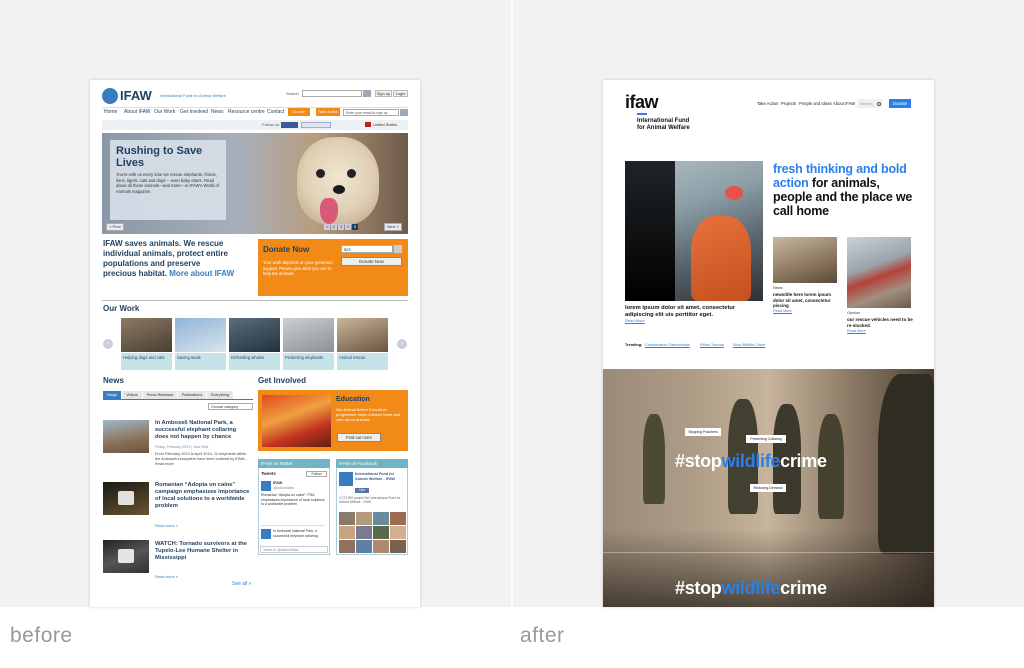 This screenshot has width=1024, height=668. I want to click on find-out-more-button: Find out more, so click(359, 437).